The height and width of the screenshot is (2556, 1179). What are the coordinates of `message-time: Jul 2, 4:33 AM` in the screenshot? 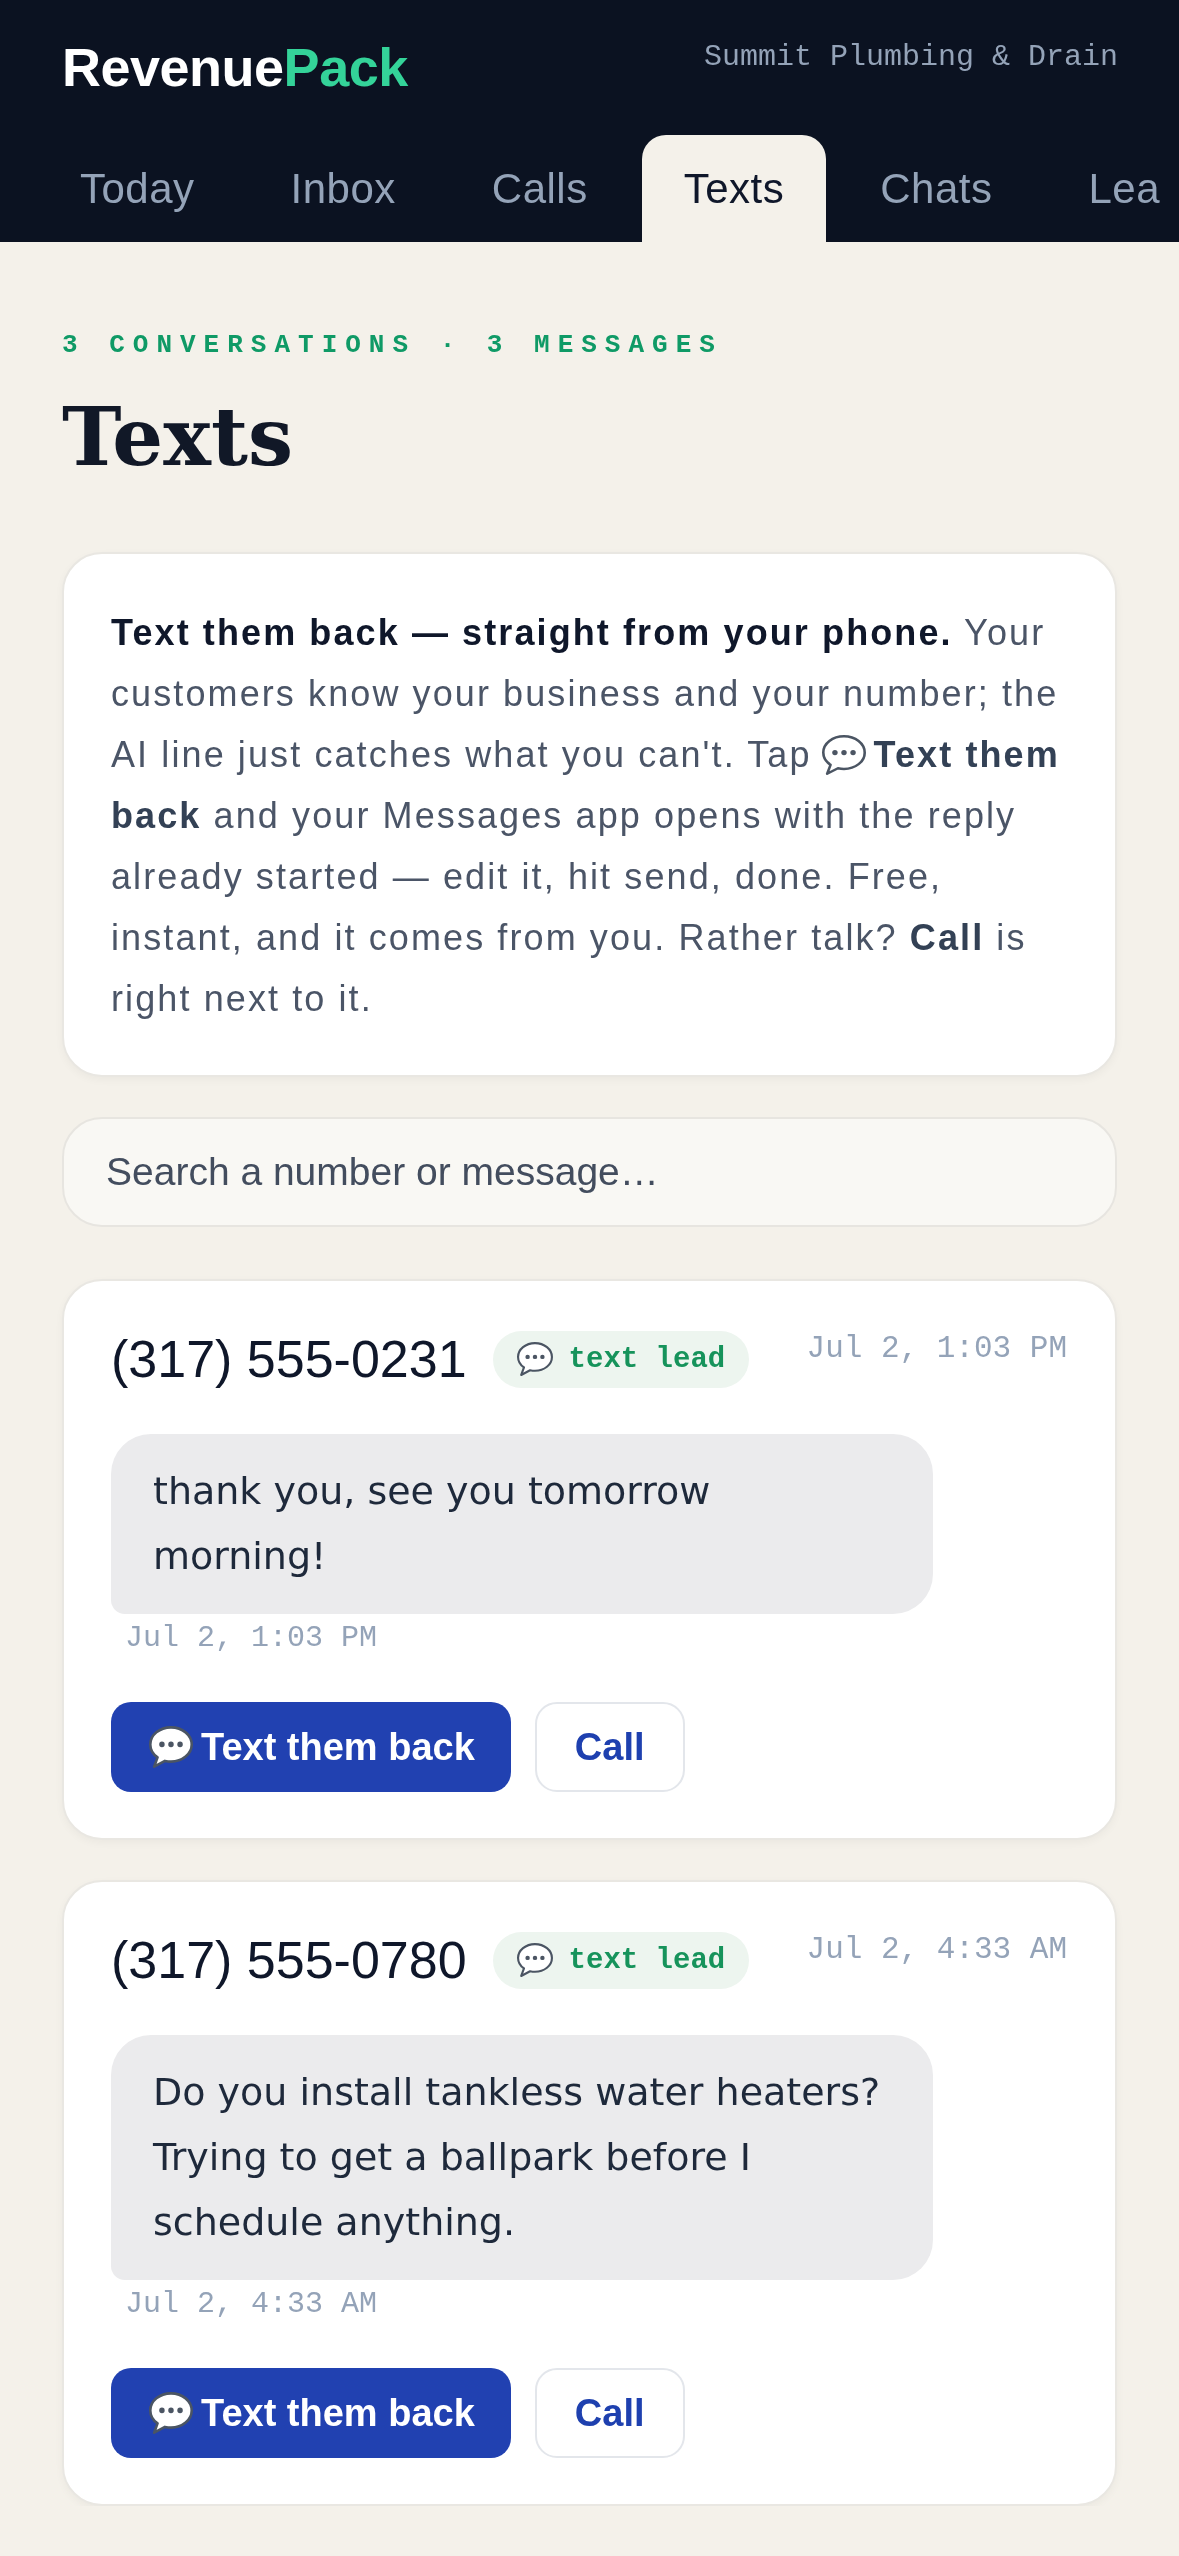 It's located at (251, 2304).